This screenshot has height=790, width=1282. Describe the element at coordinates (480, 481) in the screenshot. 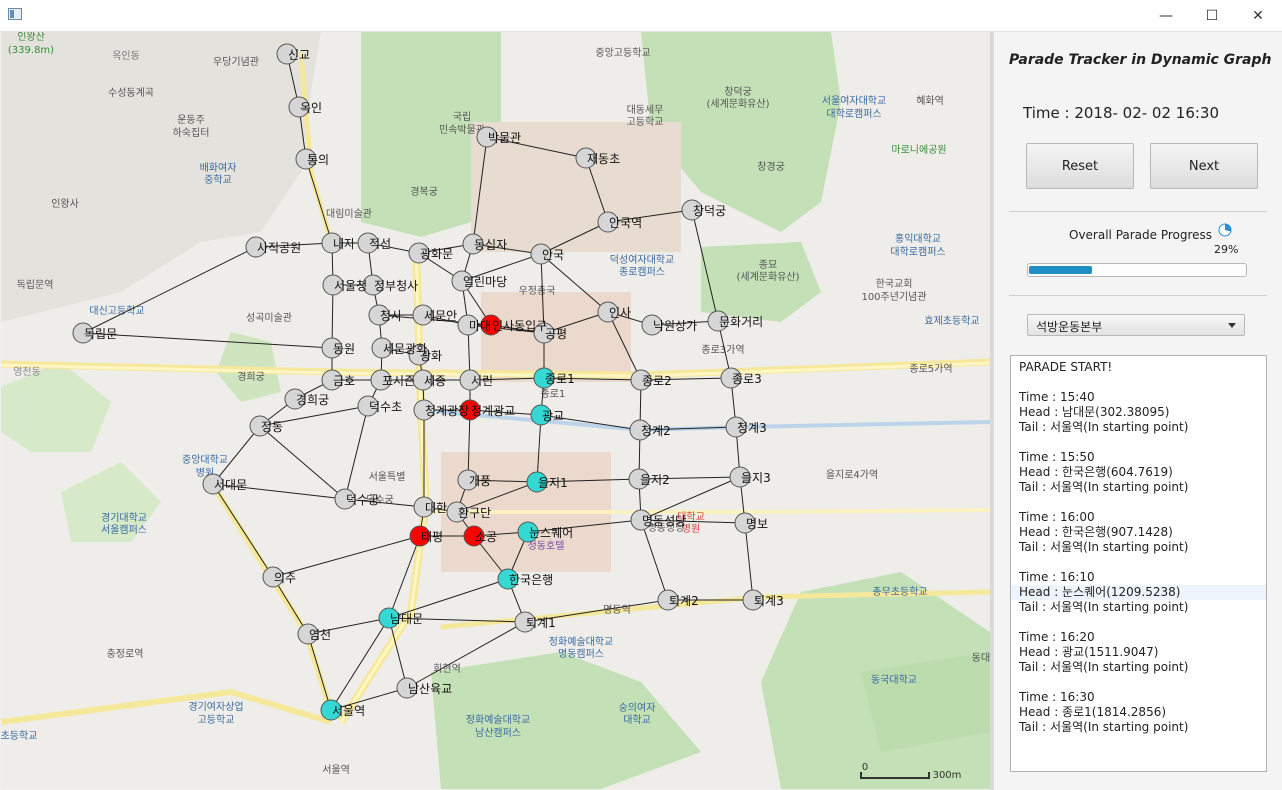

I see `graph-node-label: 개풍` at that location.